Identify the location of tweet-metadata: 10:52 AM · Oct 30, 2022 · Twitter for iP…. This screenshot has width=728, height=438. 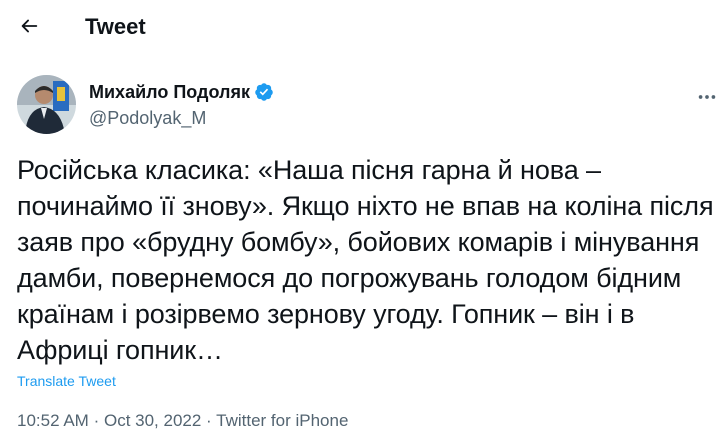
(182, 421).